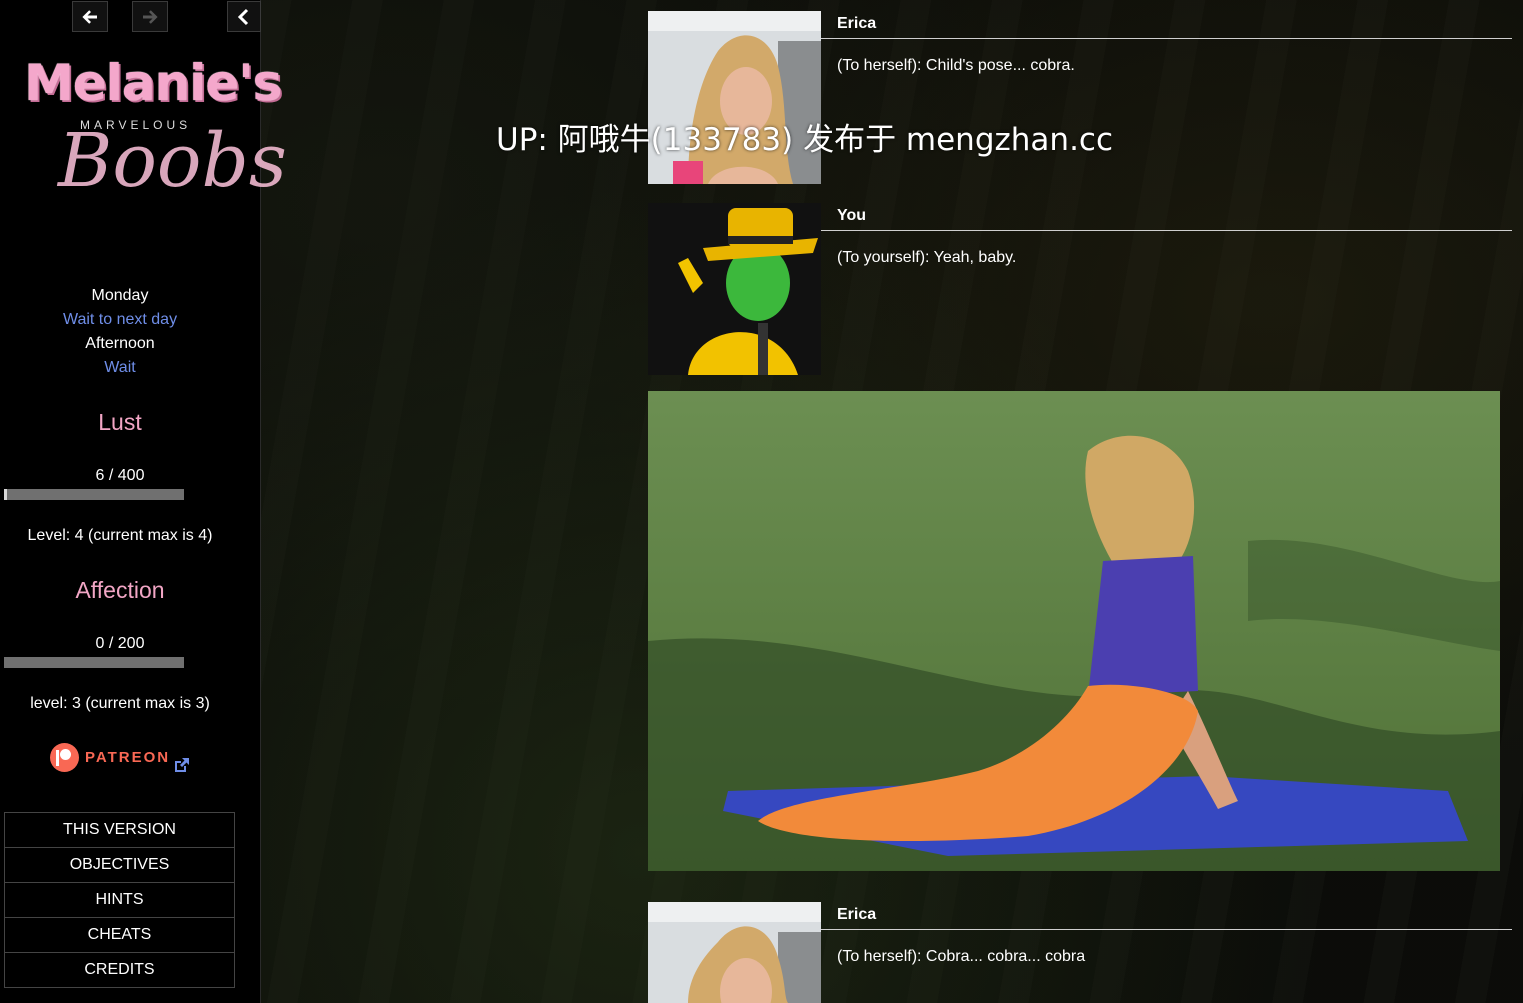  I want to click on wait-next-day-link: Wait to next day, so click(120, 320).